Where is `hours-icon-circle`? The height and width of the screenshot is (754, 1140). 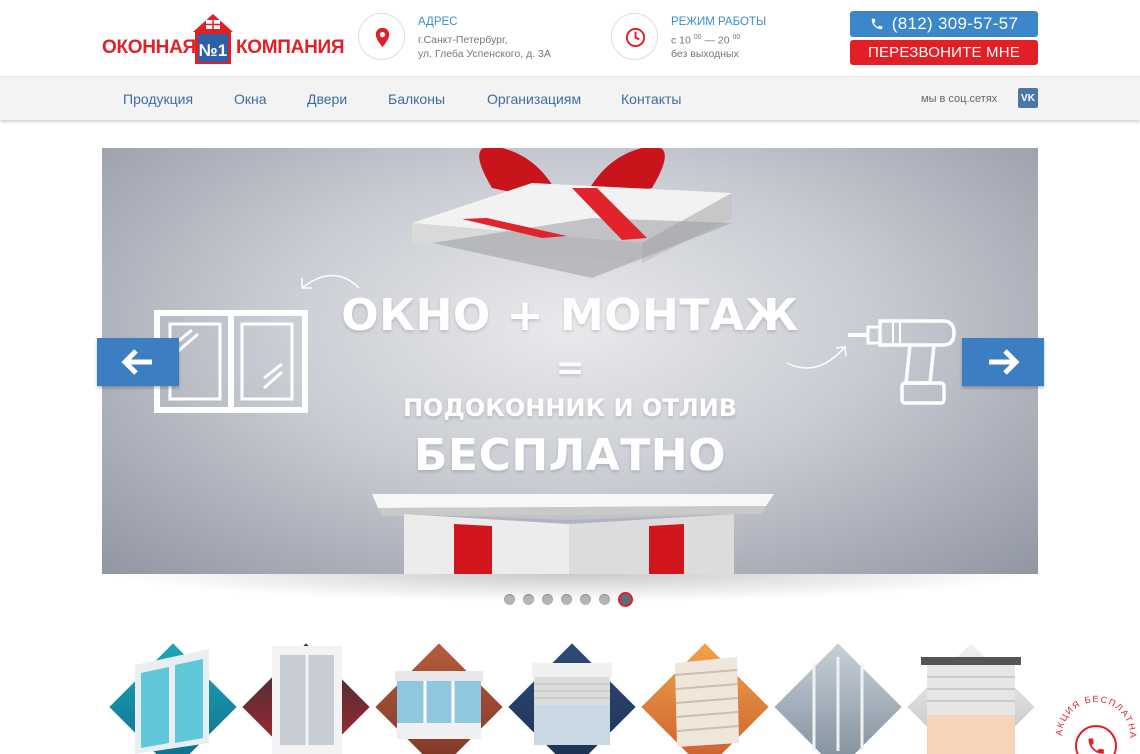 hours-icon-circle is located at coordinates (634, 36).